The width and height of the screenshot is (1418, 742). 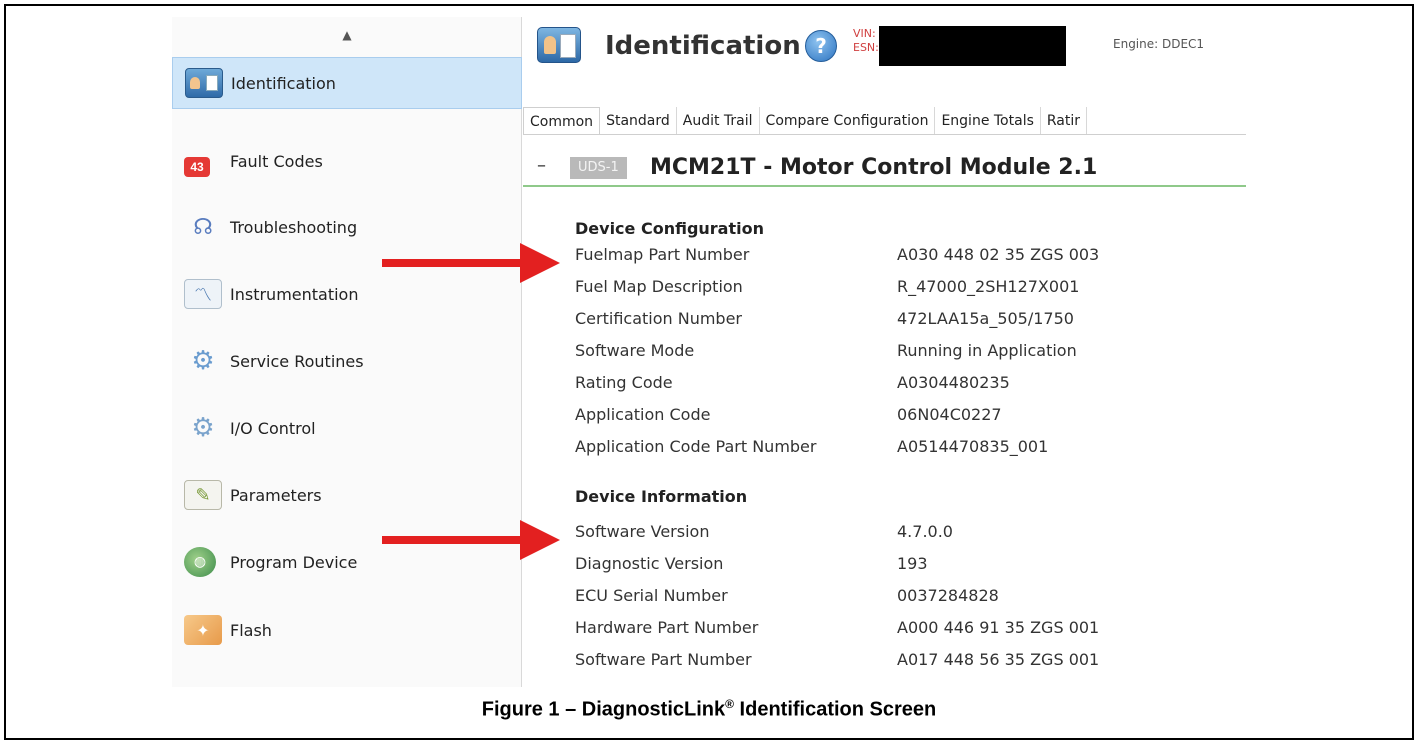 What do you see at coordinates (925, 531) in the screenshot?
I see `row-value: 4.7.0.0` at bounding box center [925, 531].